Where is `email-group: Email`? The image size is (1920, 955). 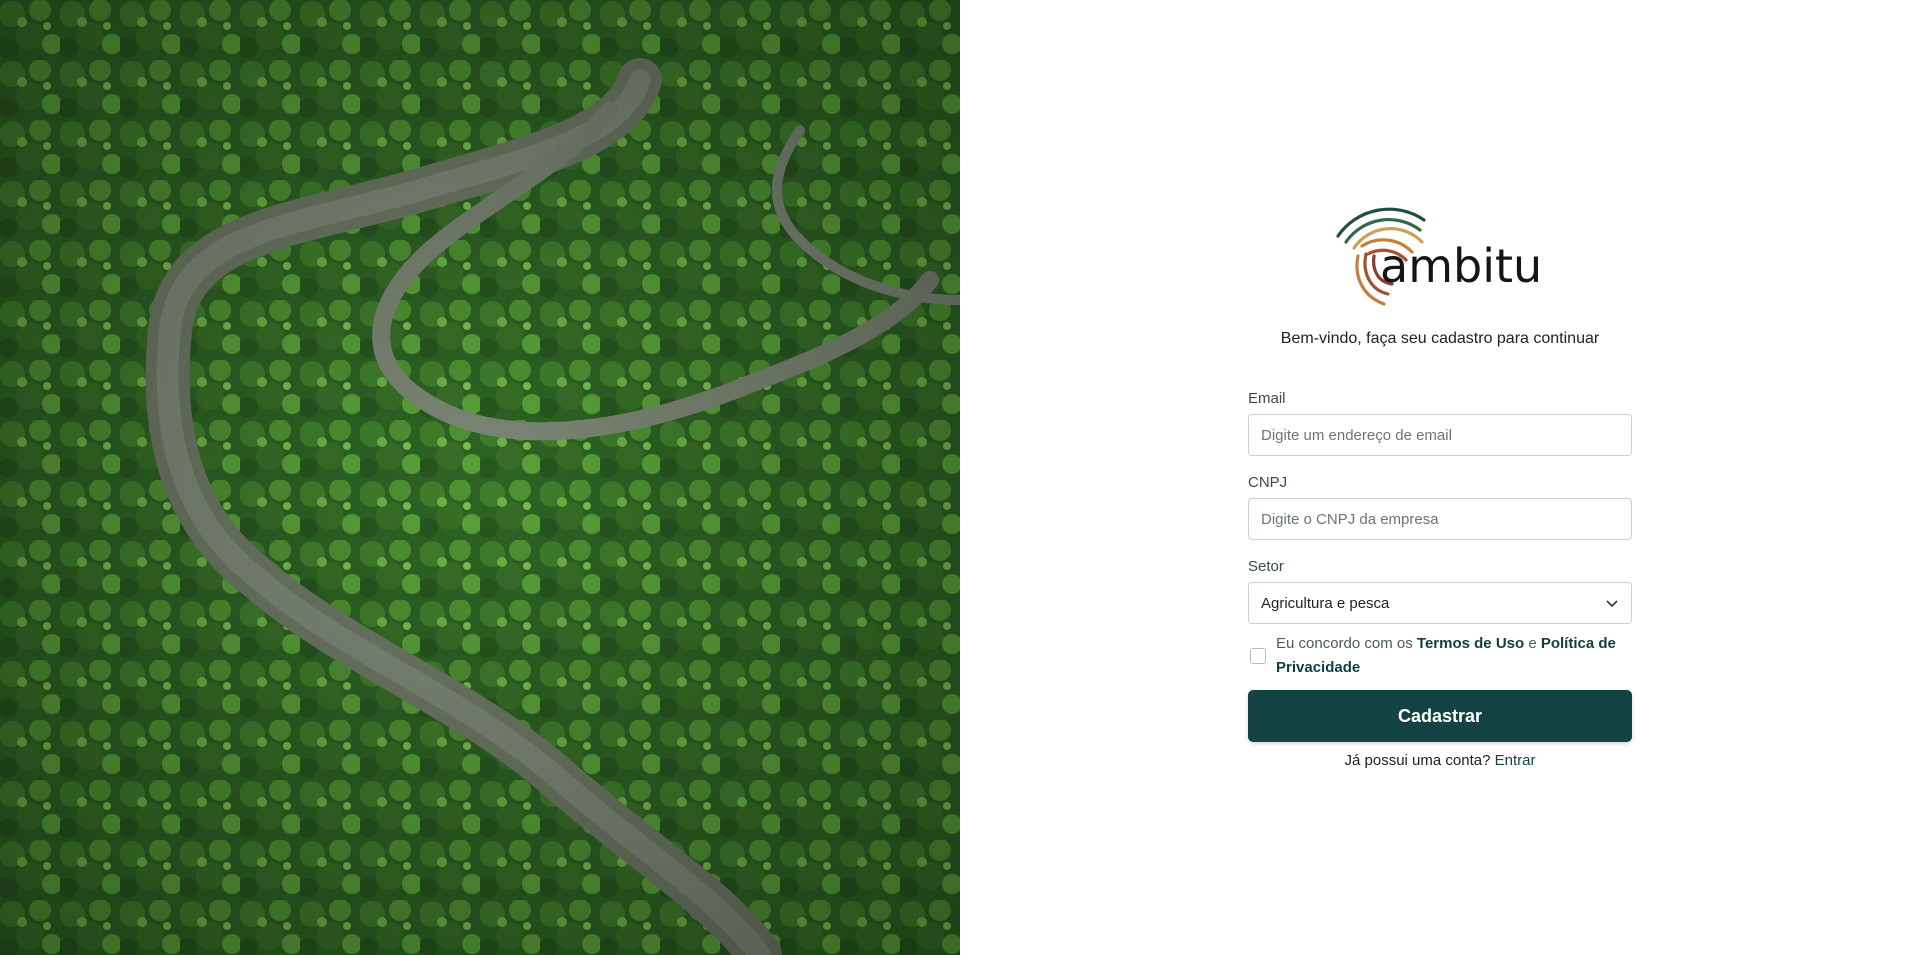 email-group: Email is located at coordinates (1440, 423).